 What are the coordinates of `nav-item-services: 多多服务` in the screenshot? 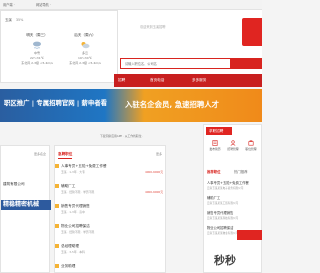 It's located at (199, 80).